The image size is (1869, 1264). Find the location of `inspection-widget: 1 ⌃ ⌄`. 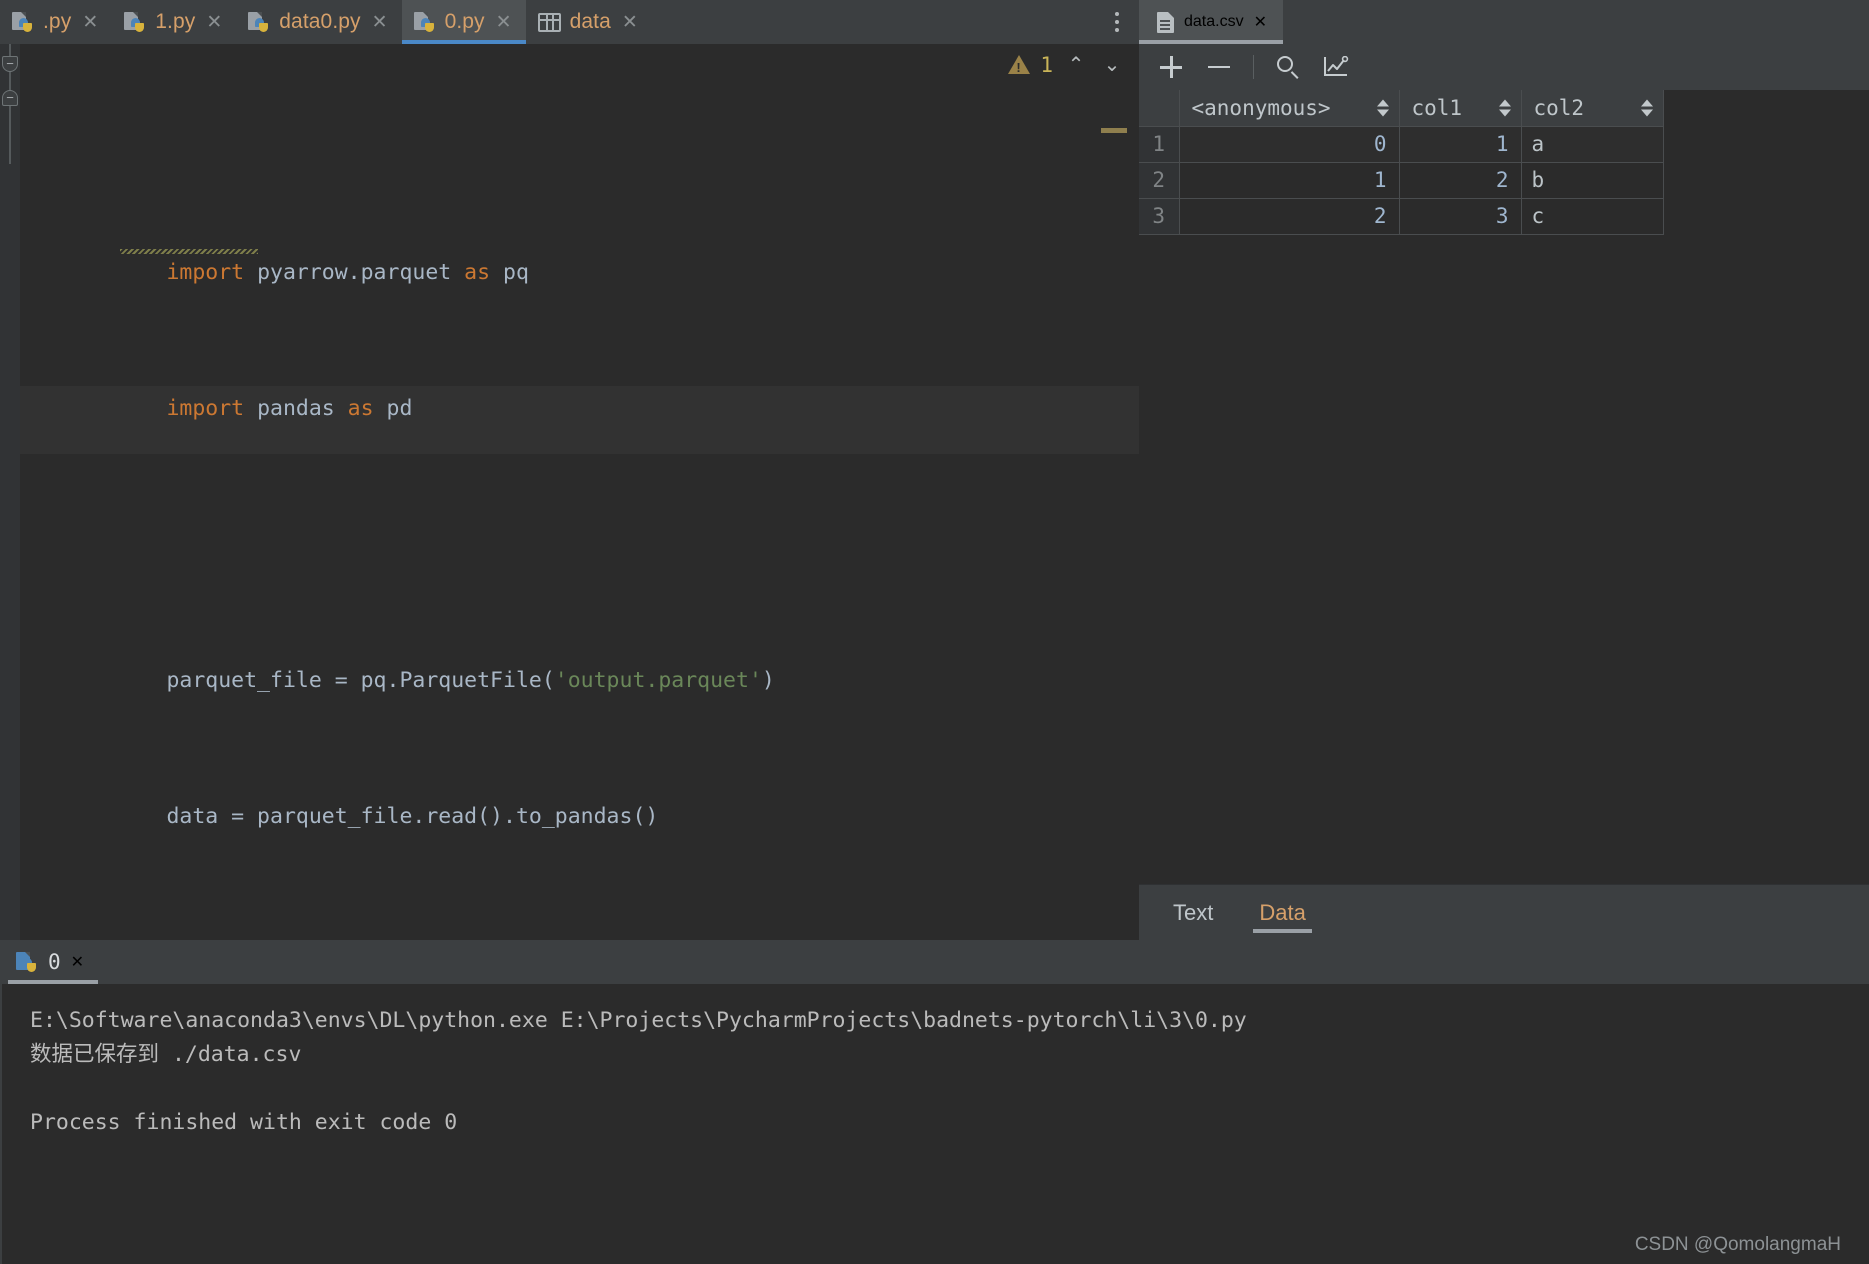

inspection-widget: 1 ⌃ ⌄ is located at coordinates (1066, 64).